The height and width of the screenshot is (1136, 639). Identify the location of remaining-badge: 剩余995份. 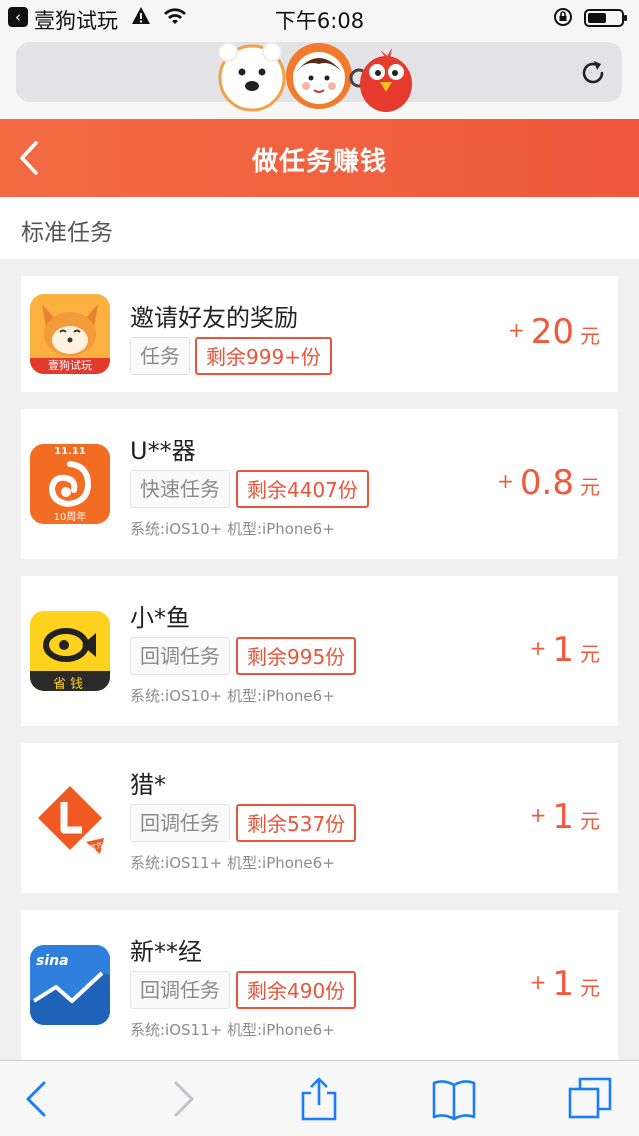
(296, 656).